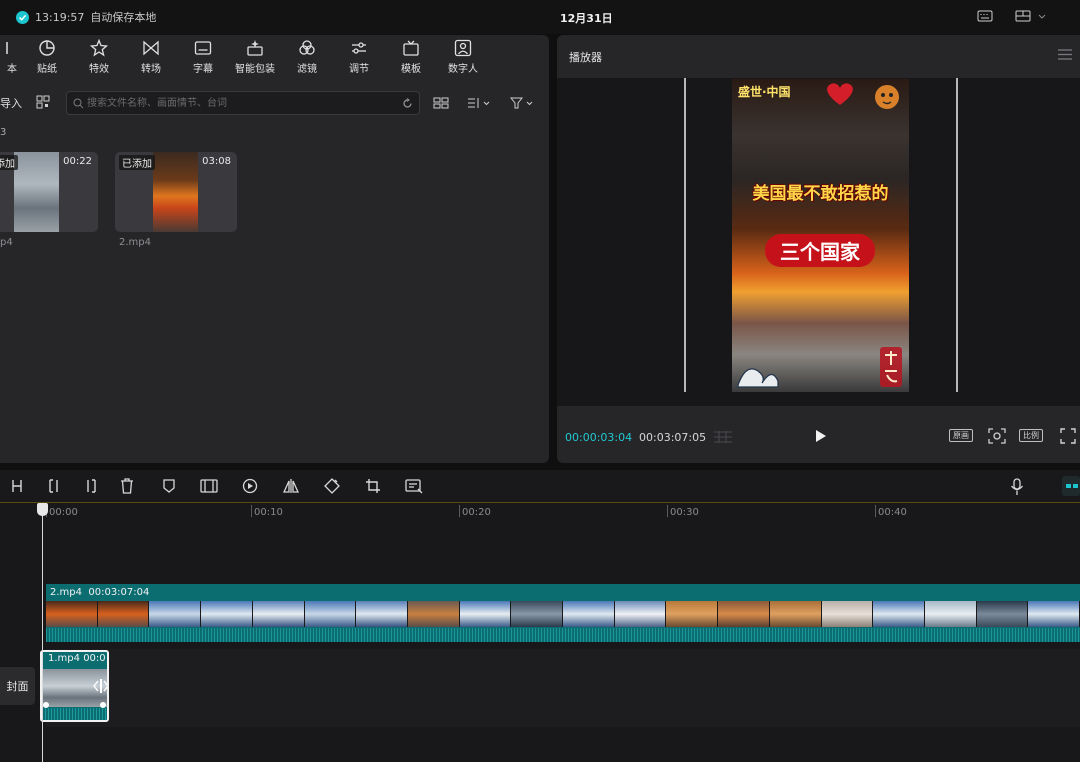 The width and height of the screenshot is (1080, 762). What do you see at coordinates (123, 17) in the screenshot?
I see `save-status-text: 自动保存本地` at bounding box center [123, 17].